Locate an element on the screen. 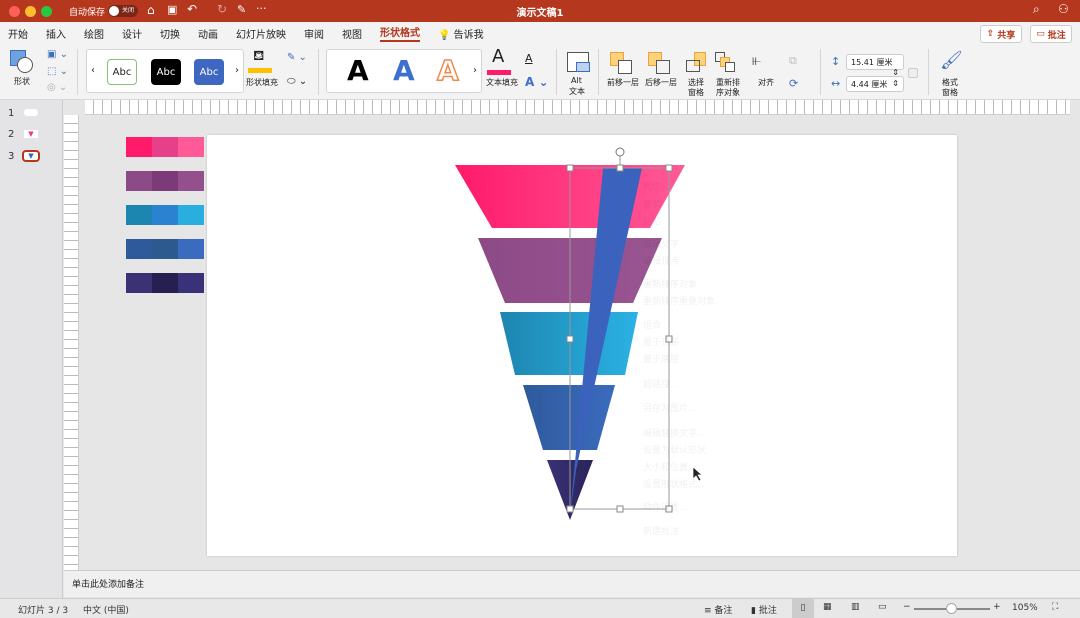  context-menu-item: 粘贴 is located at coordinates (652, 222).